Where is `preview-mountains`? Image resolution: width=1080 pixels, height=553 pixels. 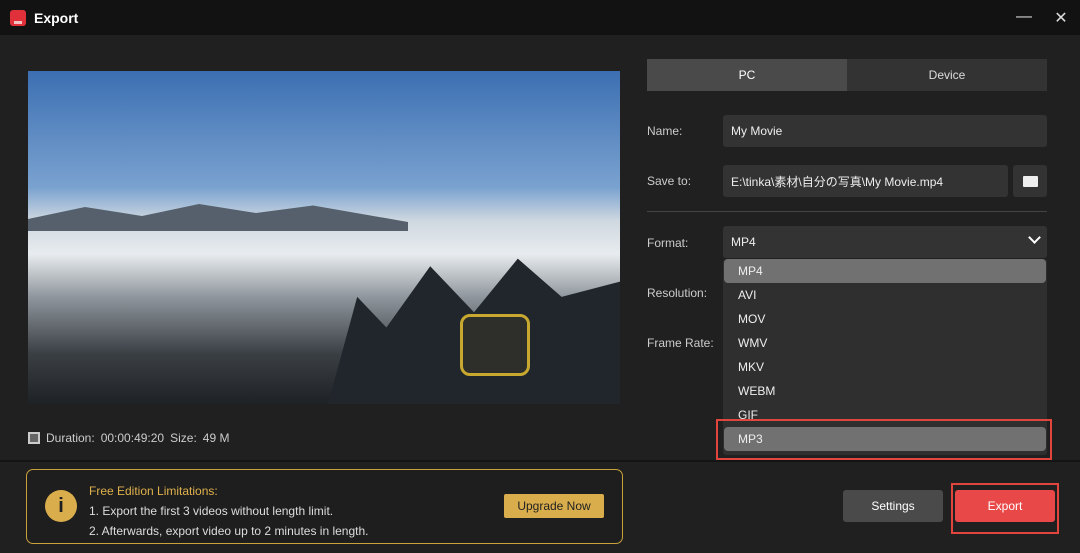
preview-mountains is located at coordinates (218, 217).